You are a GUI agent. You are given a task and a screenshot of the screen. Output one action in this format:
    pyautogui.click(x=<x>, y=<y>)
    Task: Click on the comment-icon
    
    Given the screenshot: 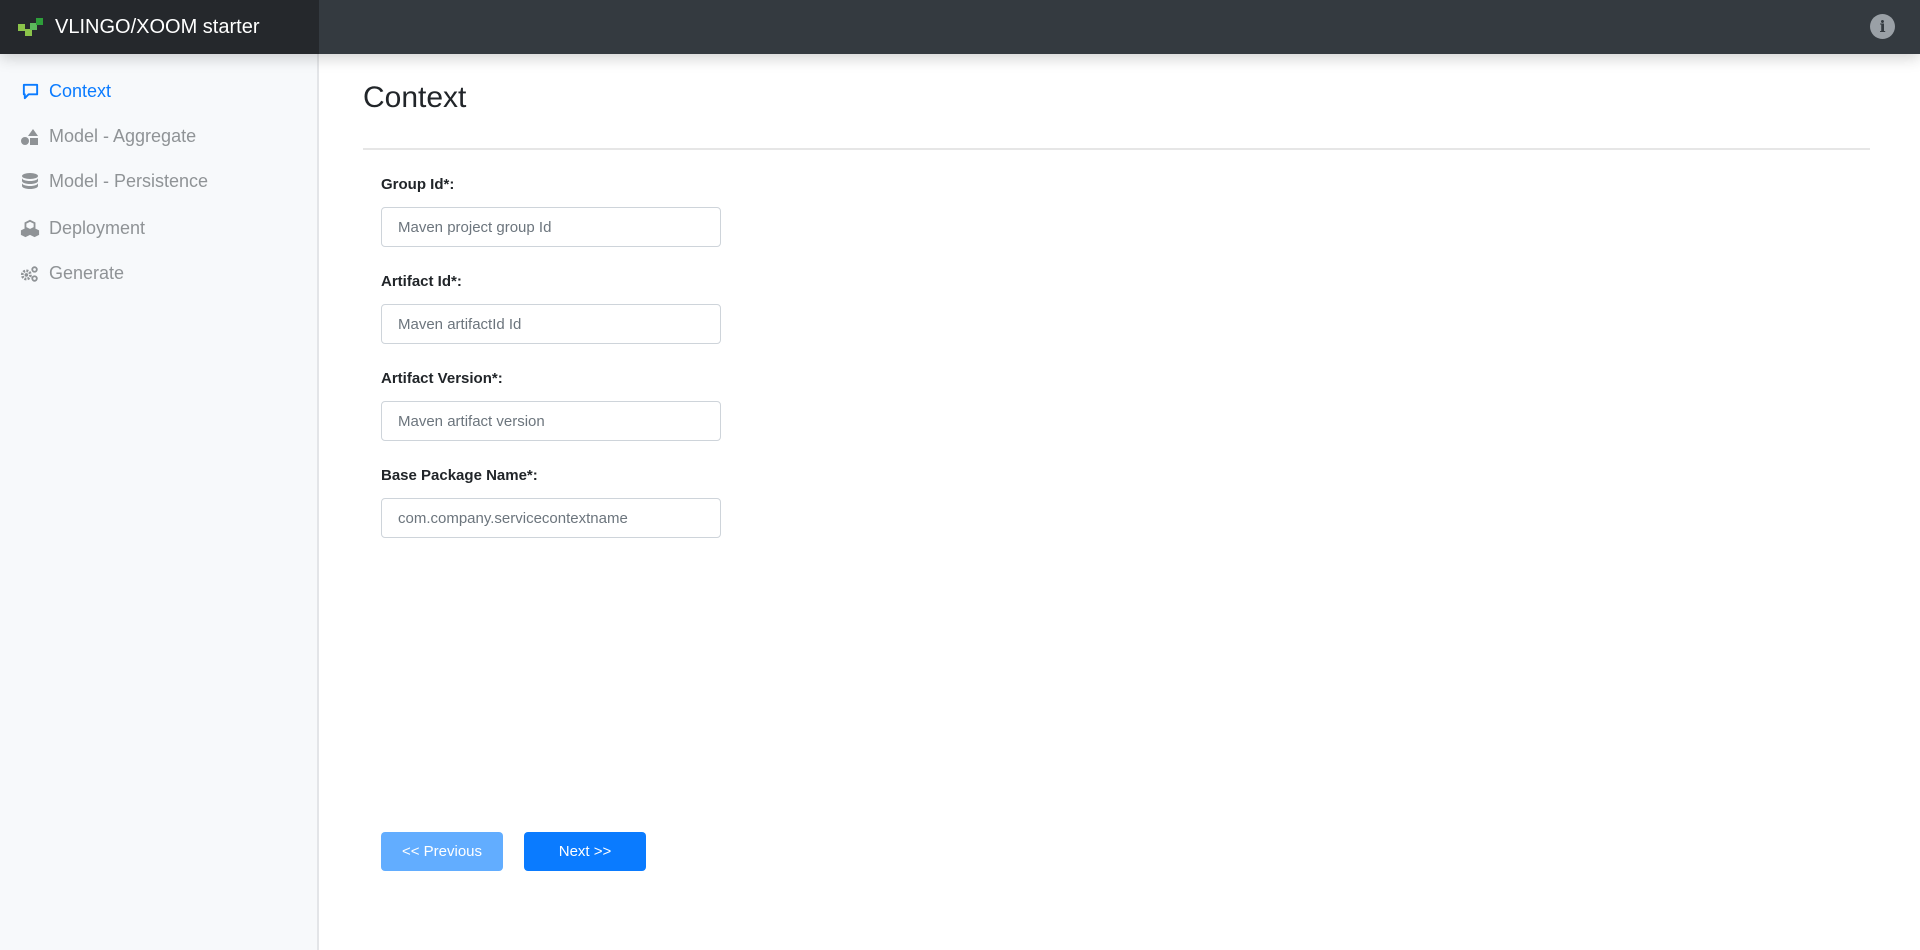 What is the action you would take?
    pyautogui.click(x=30, y=92)
    